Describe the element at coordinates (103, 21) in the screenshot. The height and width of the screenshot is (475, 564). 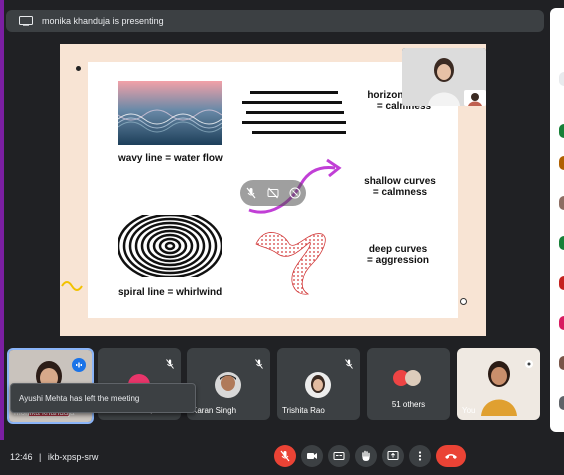
I see `presenting-text: monika khanduja is presenting` at that location.